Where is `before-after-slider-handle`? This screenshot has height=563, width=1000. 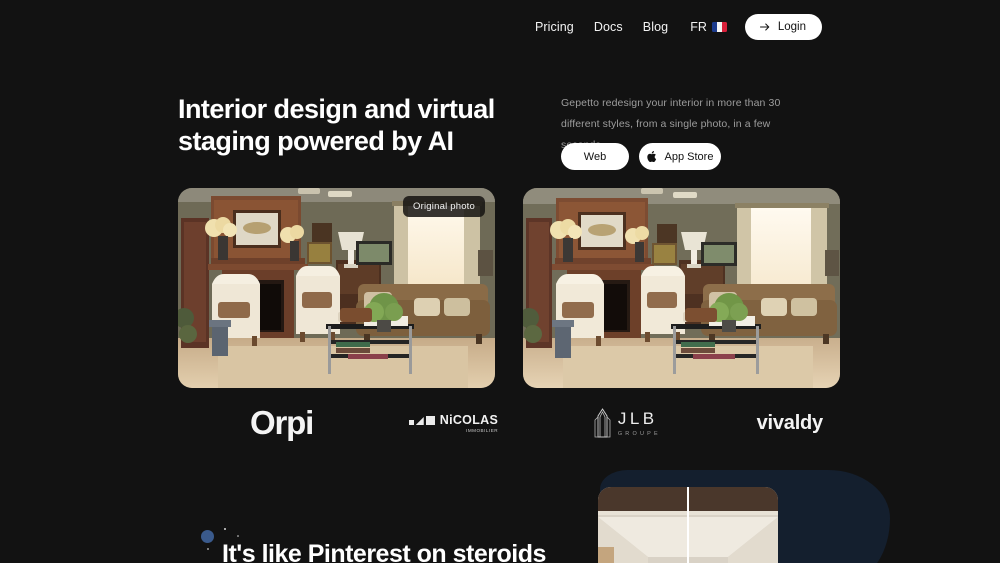
before-after-slider-handle is located at coordinates (688, 525).